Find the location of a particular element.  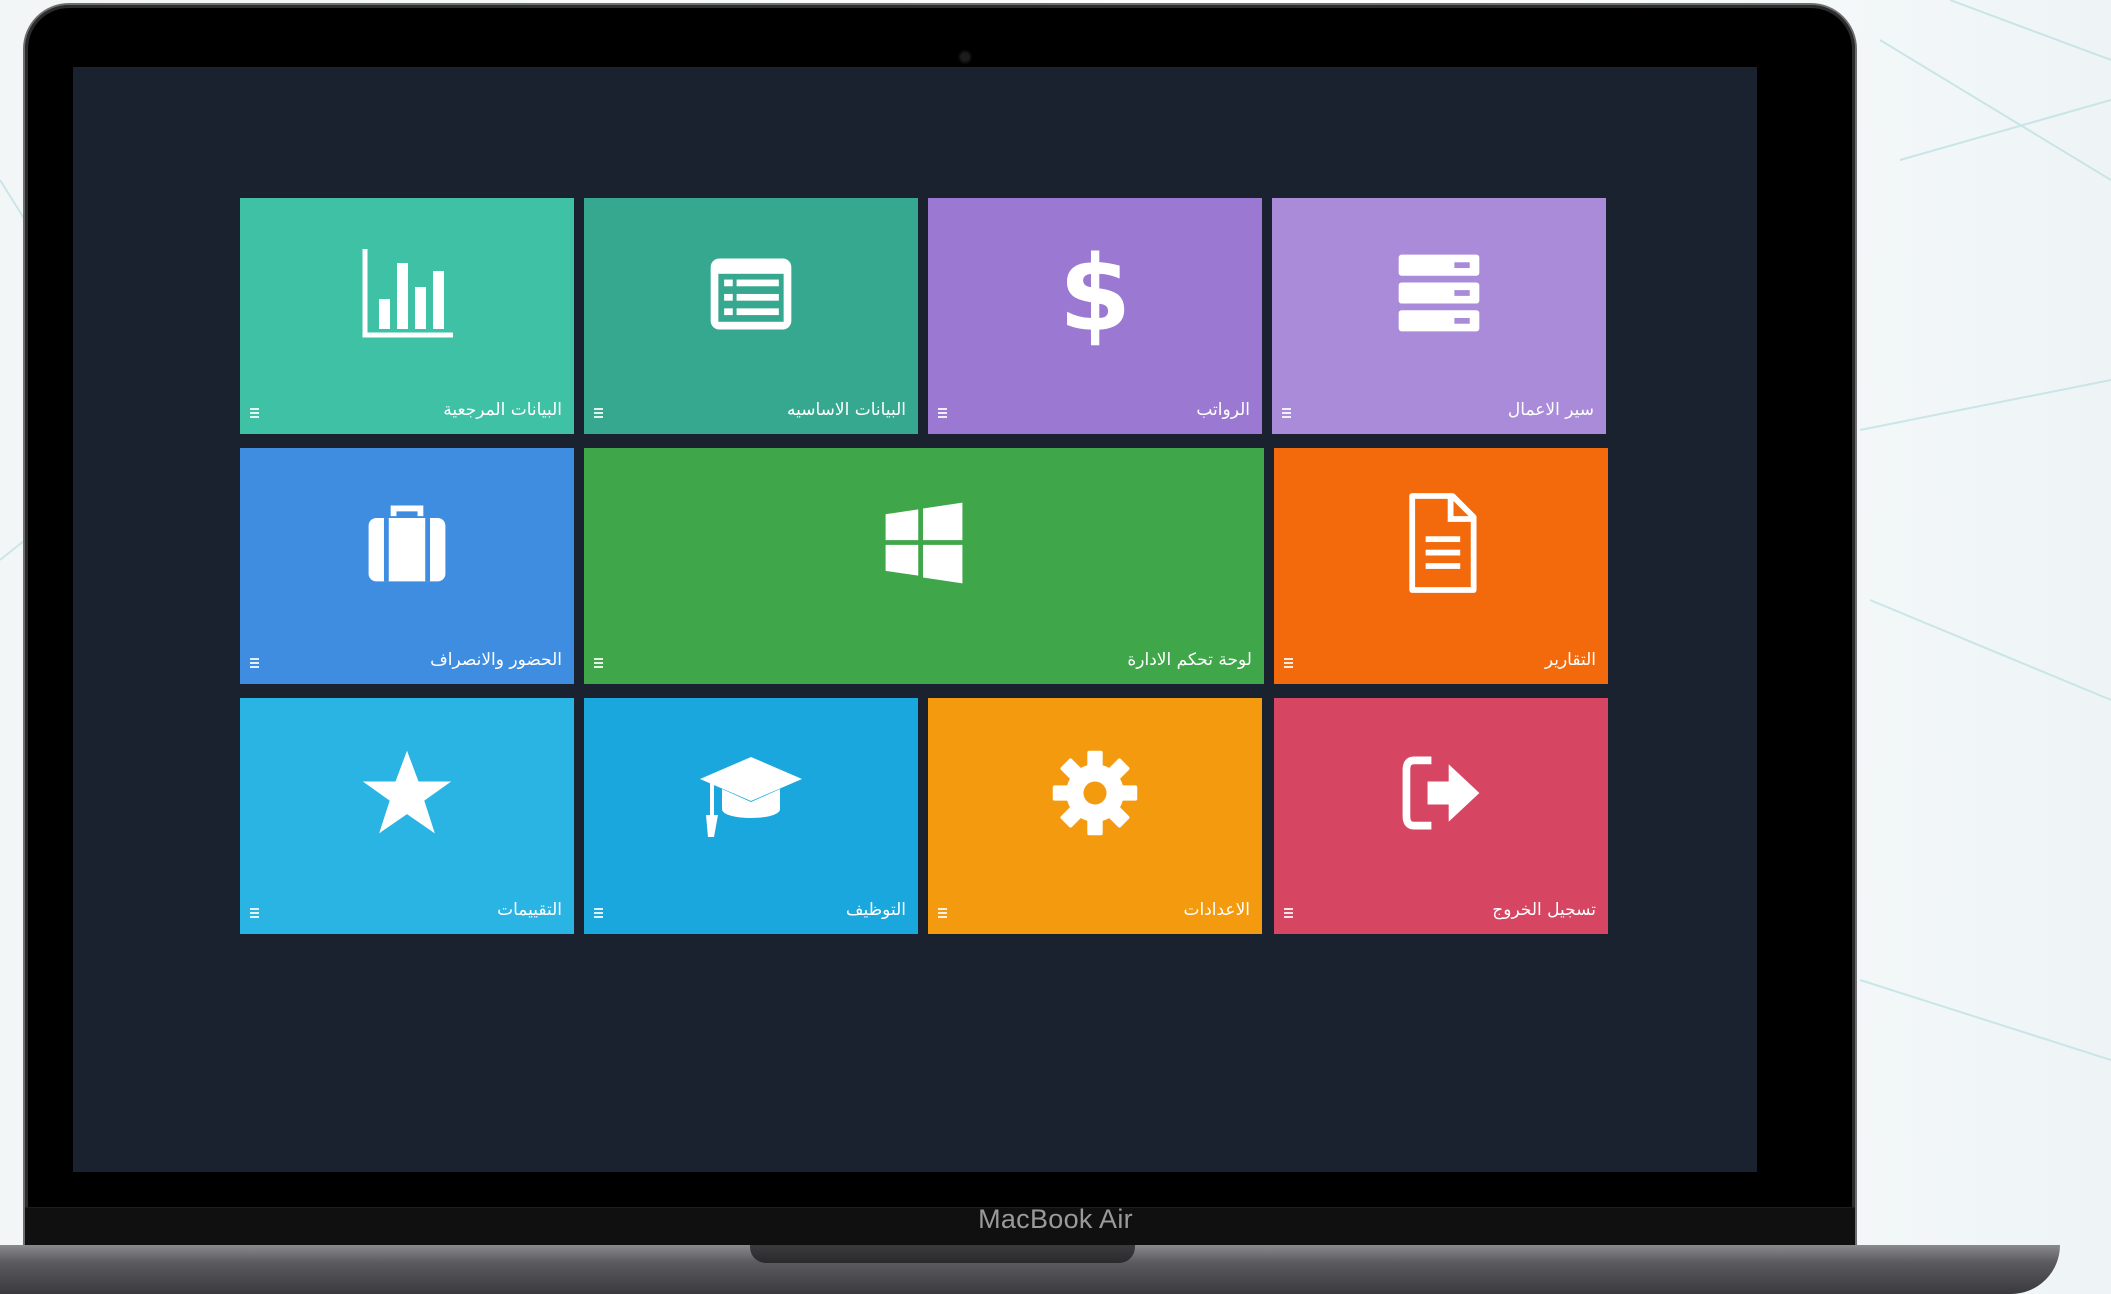

tile-settings: الاعدادات is located at coordinates (1095, 816).